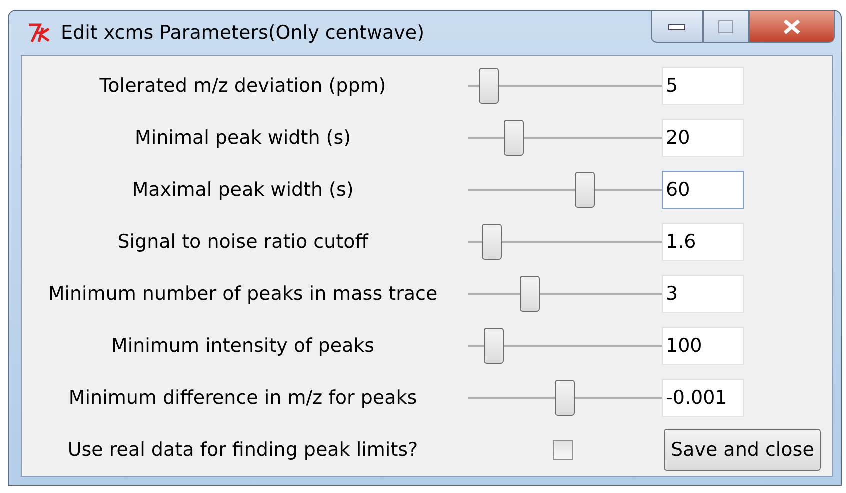 This screenshot has height=493, width=846. What do you see at coordinates (703, 138) in the screenshot?
I see `value-field: 20` at bounding box center [703, 138].